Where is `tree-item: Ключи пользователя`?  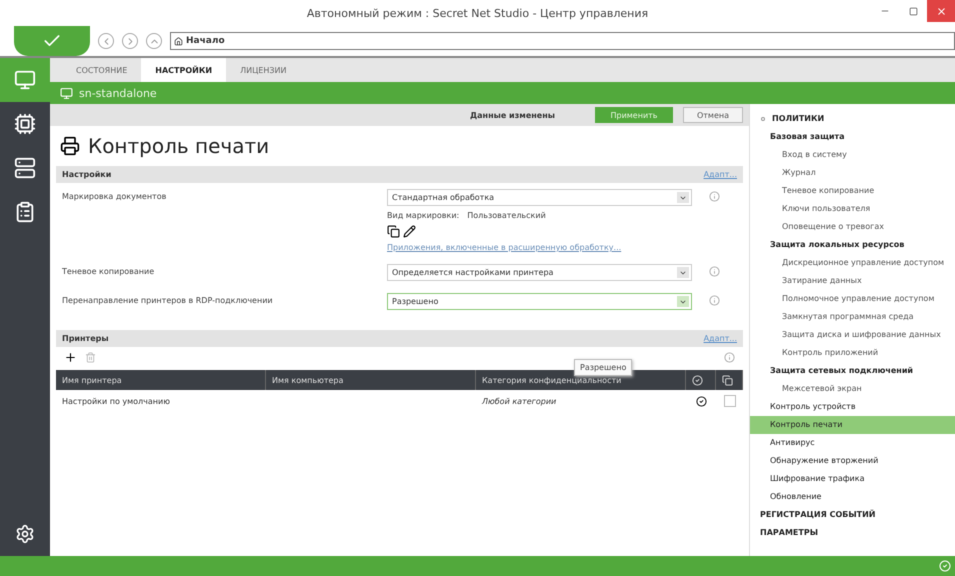
tree-item: Ключи пользователя is located at coordinates (852, 209).